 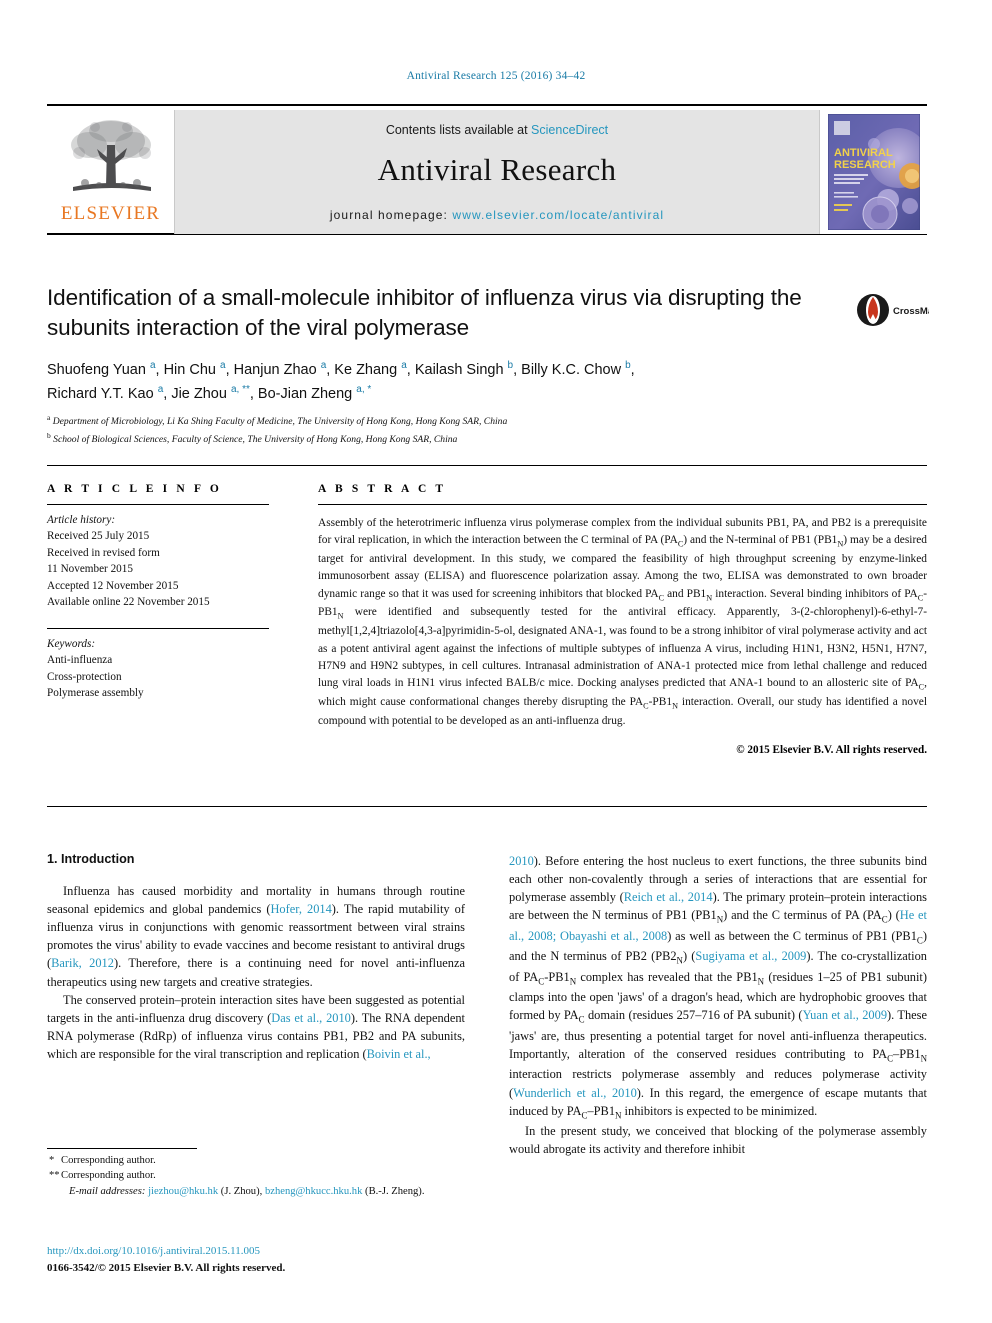 I want to click on corresponding-author-2: ** Corresponding author., so click(x=256, y=1175).